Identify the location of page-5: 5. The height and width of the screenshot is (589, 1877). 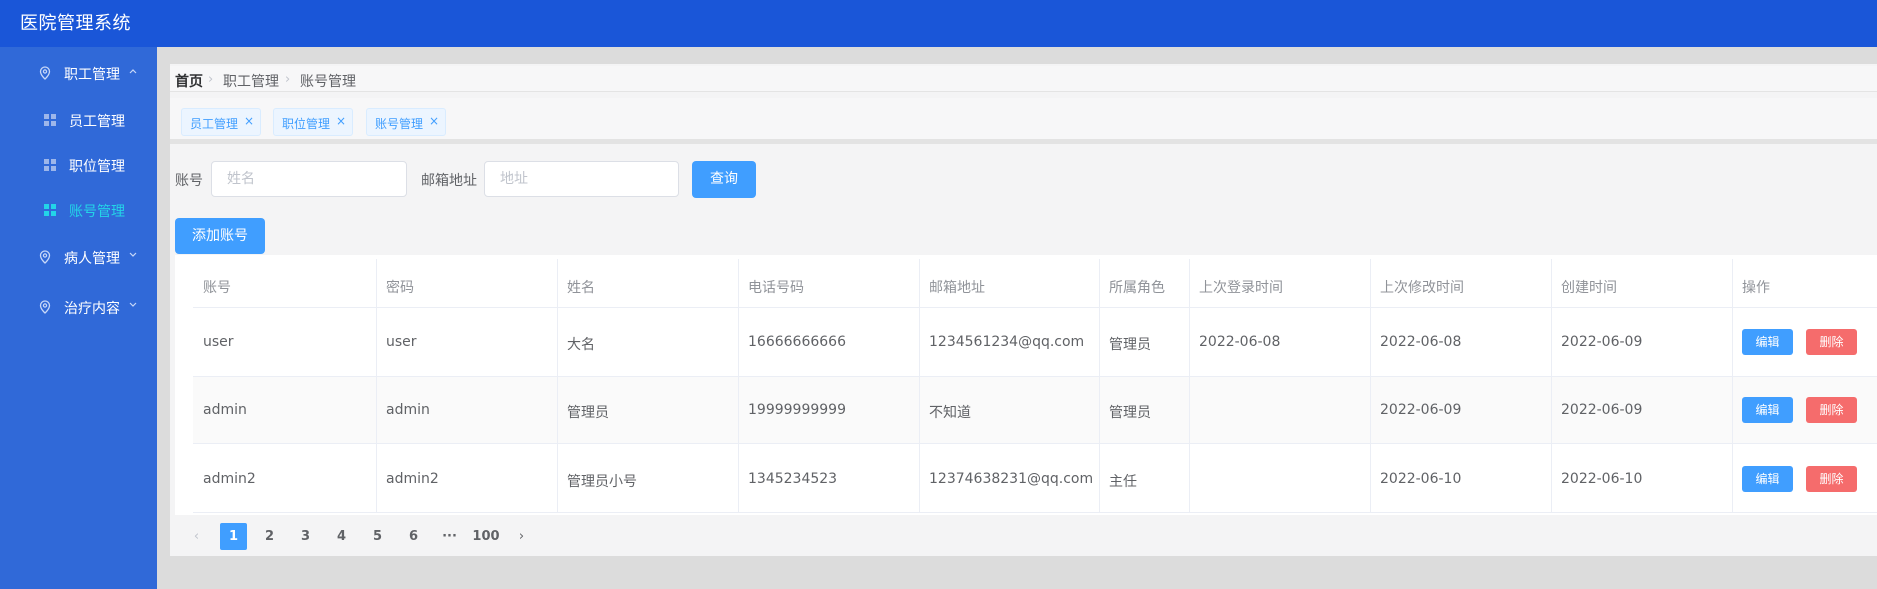
(377, 536).